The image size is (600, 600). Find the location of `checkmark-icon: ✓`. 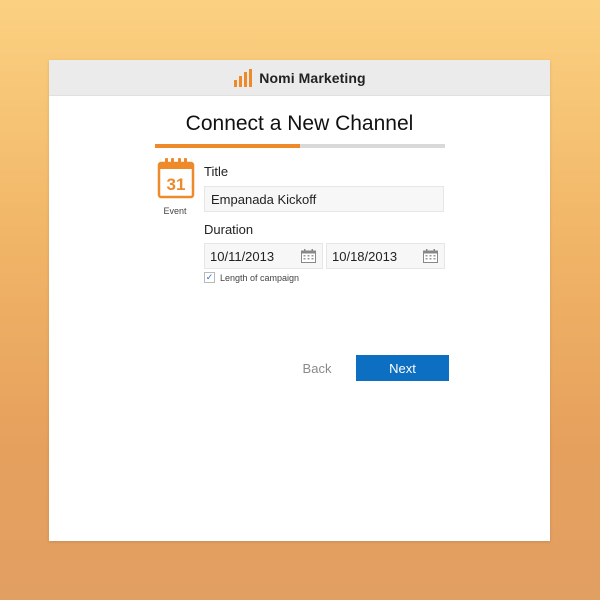

checkmark-icon: ✓ is located at coordinates (209, 277).